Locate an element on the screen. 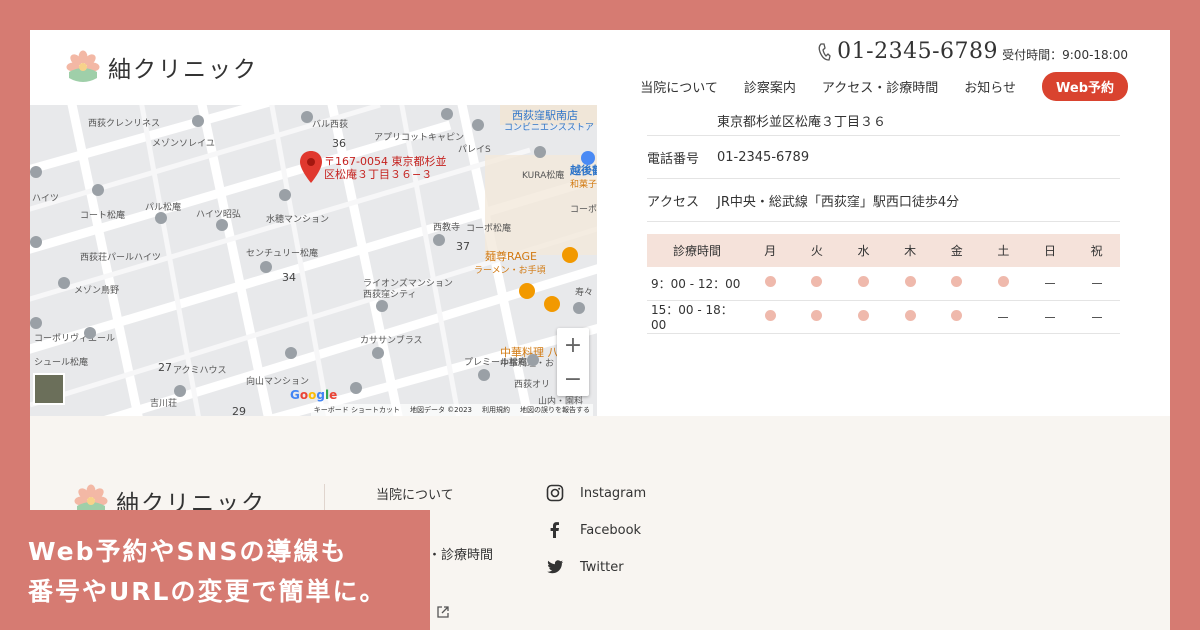 The width and height of the screenshot is (1200, 630). map-block-number: 36 is located at coordinates (339, 143).